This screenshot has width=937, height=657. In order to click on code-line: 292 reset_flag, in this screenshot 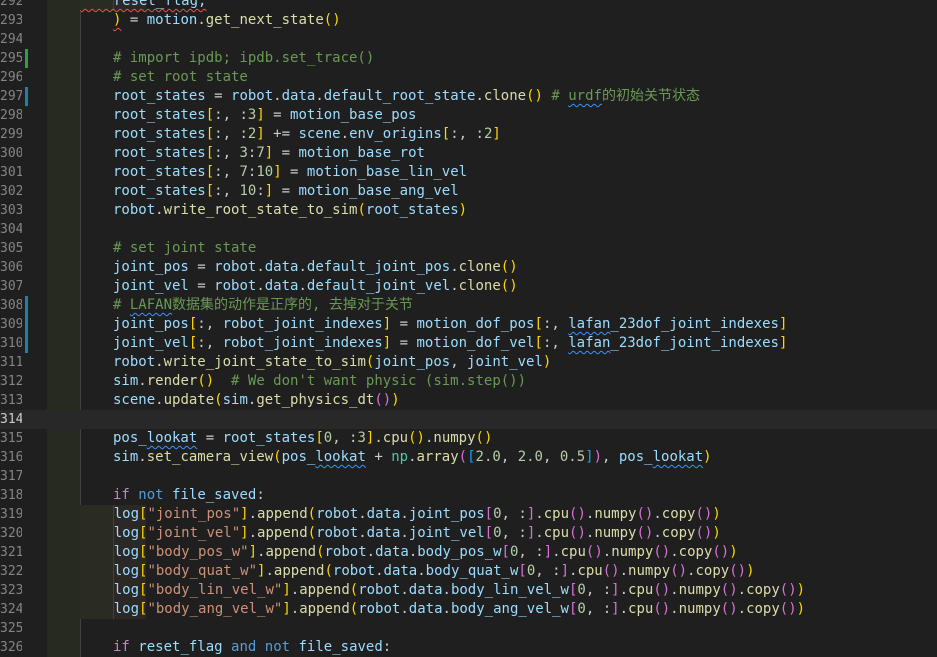, I will do `click(468, 5)`.